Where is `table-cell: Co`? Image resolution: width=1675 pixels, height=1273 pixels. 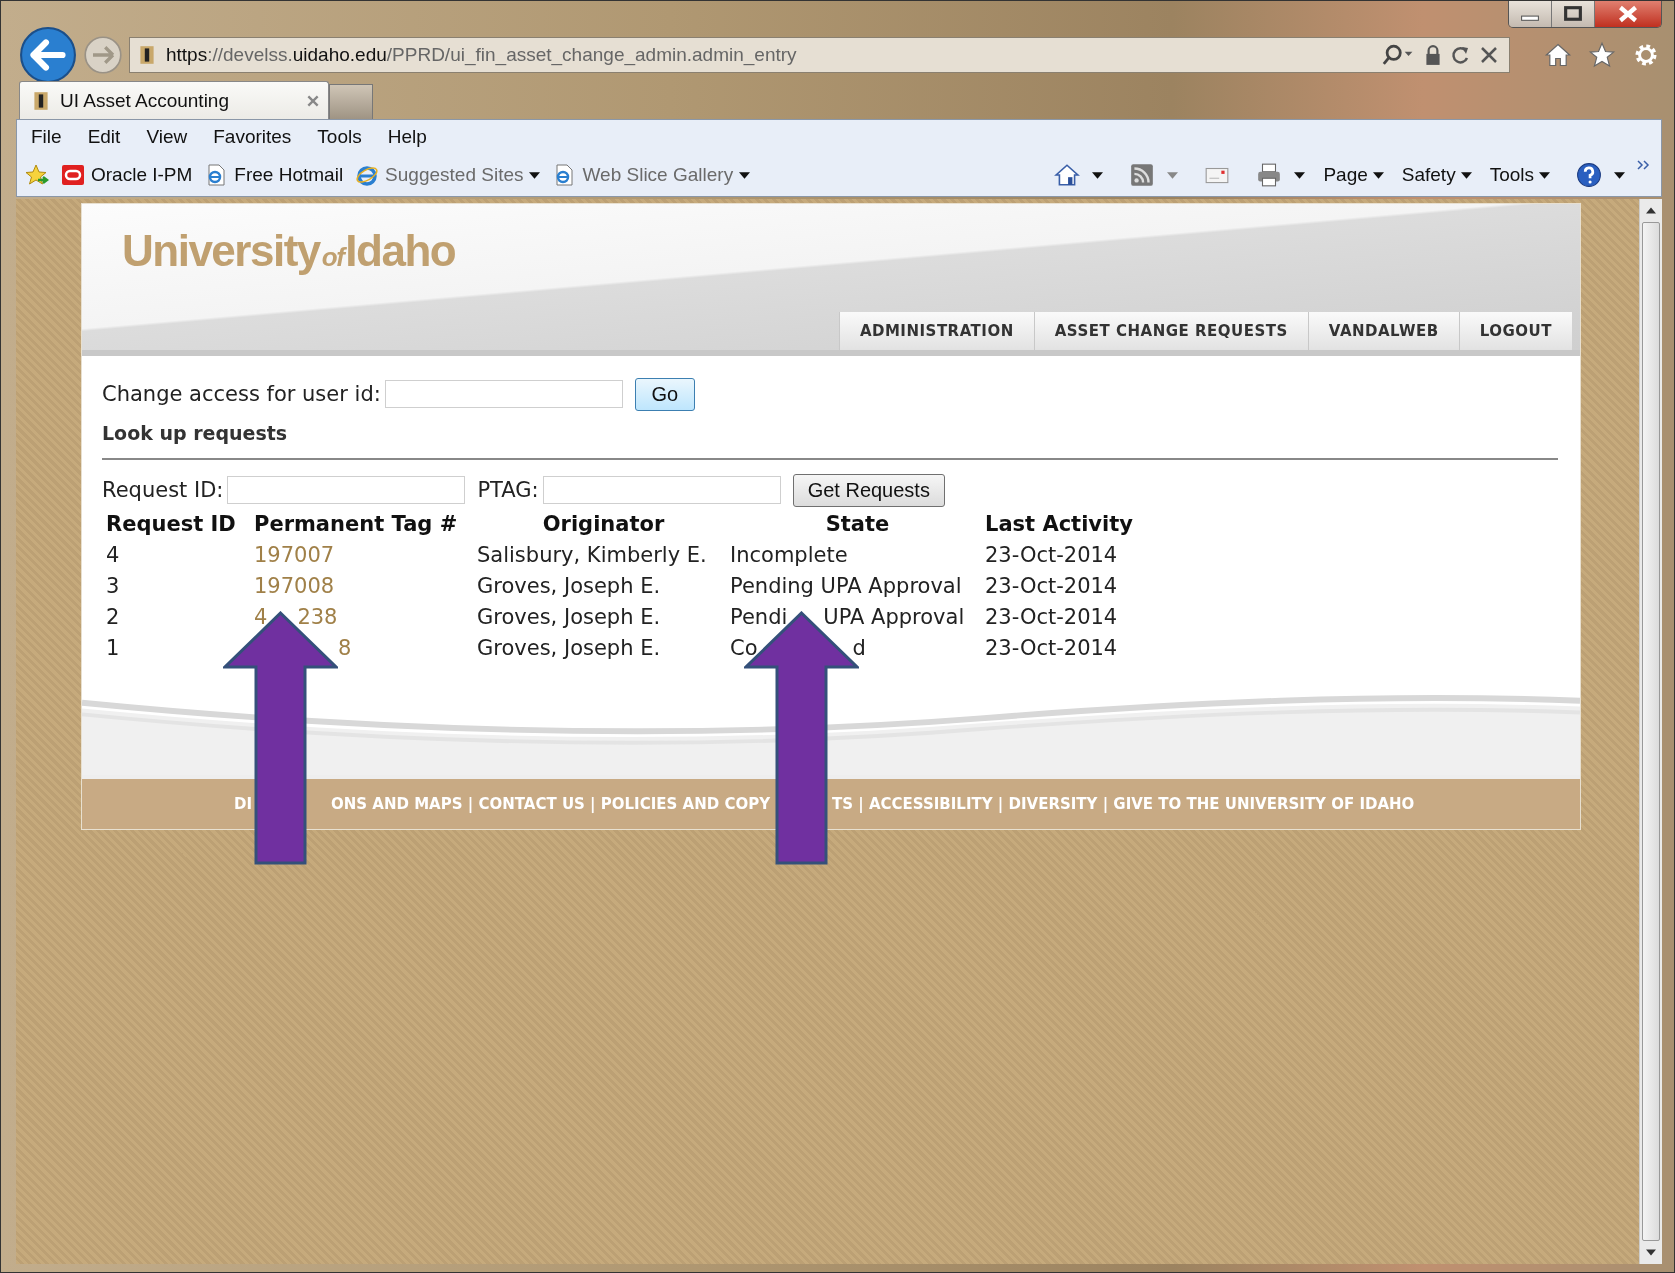
table-cell: Co is located at coordinates (744, 648).